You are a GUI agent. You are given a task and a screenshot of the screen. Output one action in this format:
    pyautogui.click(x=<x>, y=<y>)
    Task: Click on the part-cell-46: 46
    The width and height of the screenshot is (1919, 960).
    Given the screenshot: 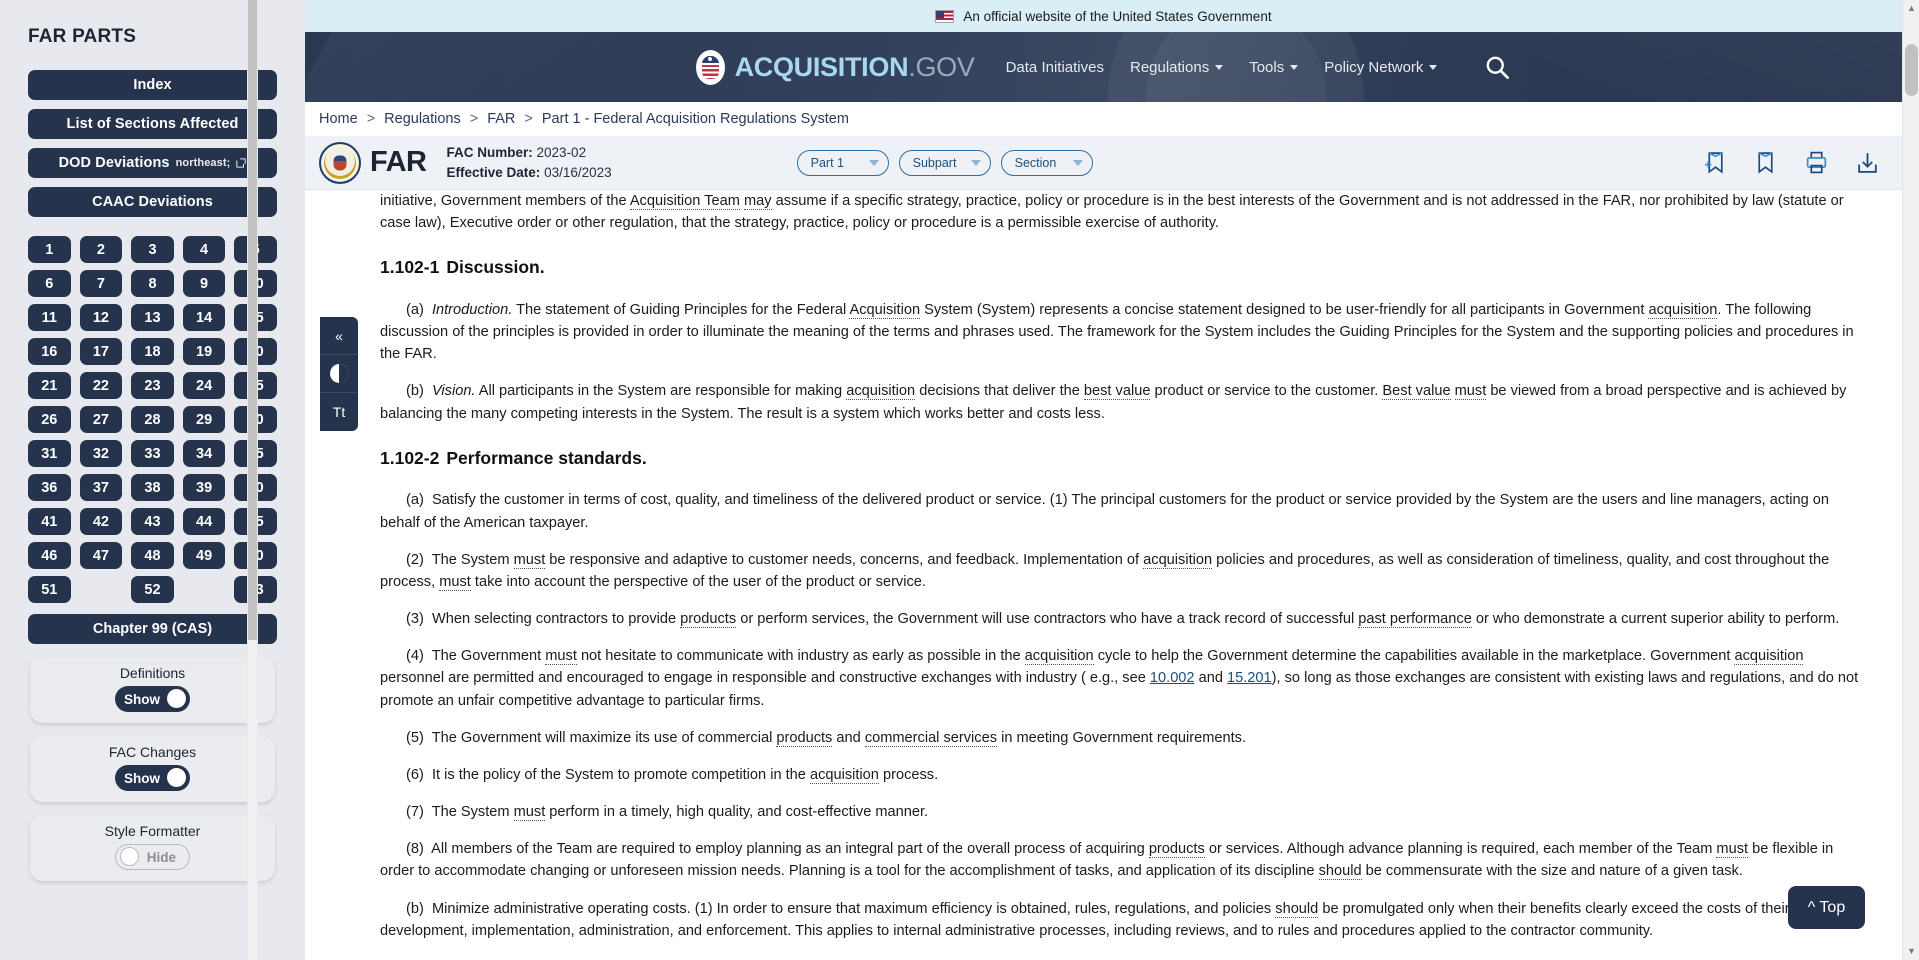 What is the action you would take?
    pyautogui.click(x=49, y=555)
    